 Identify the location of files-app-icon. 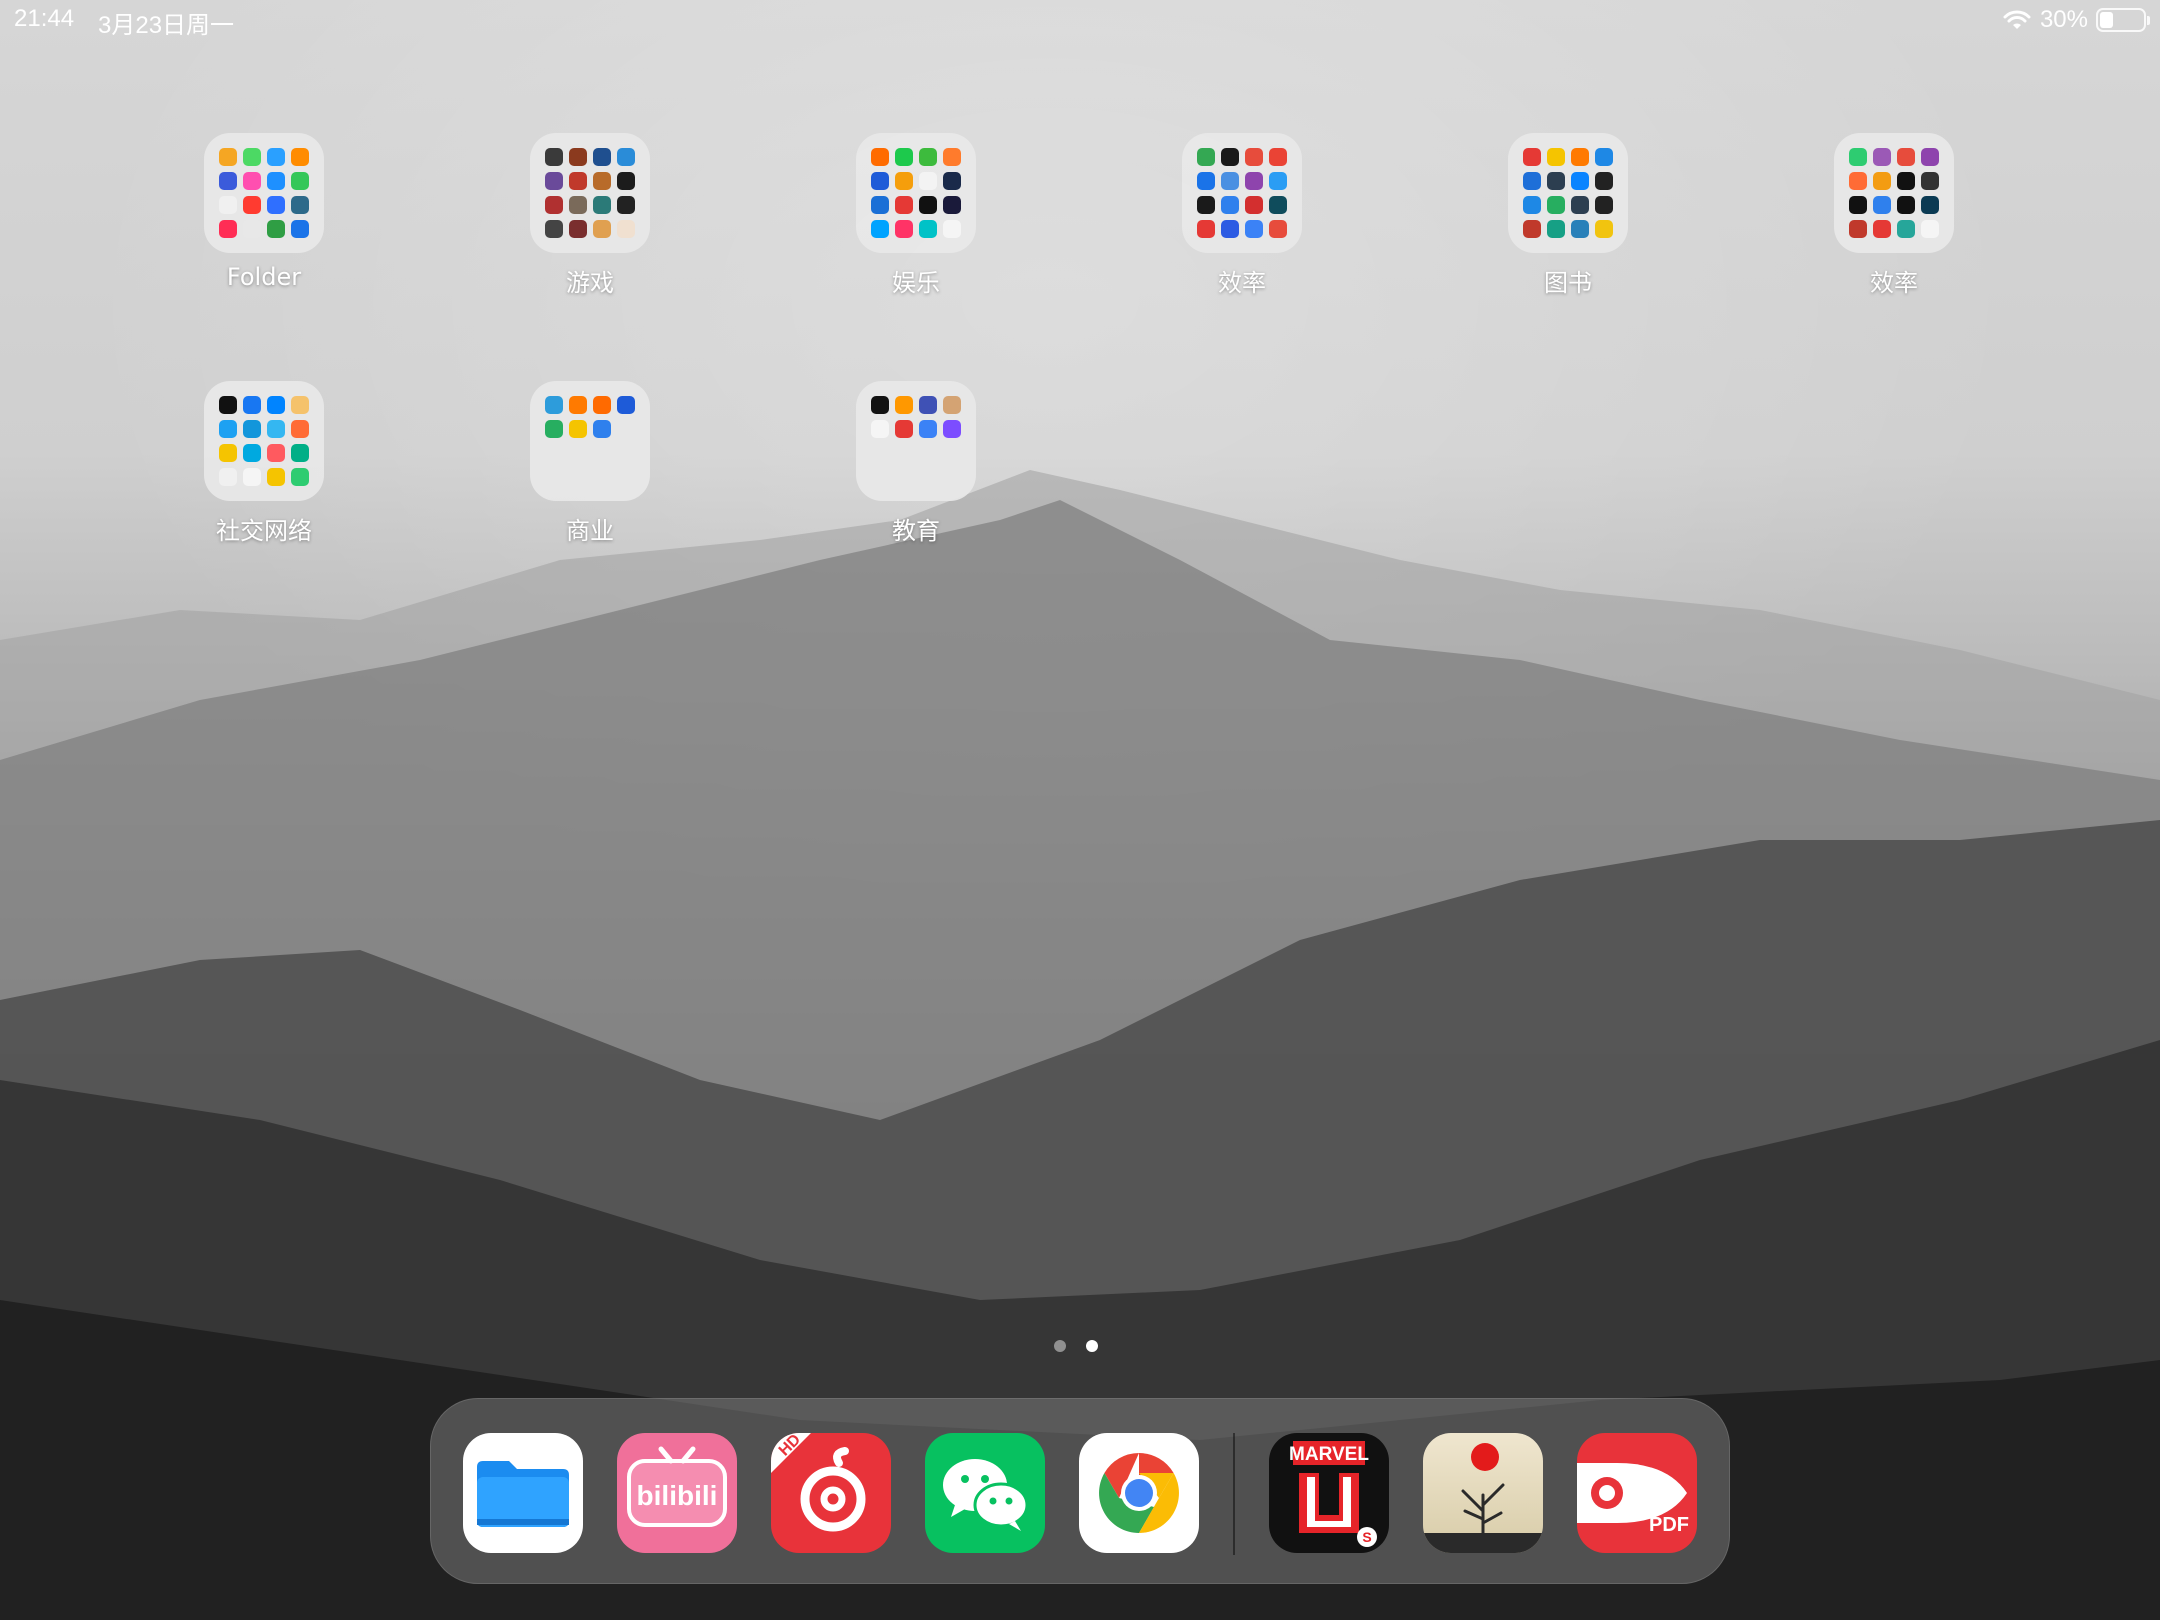
(523, 1493).